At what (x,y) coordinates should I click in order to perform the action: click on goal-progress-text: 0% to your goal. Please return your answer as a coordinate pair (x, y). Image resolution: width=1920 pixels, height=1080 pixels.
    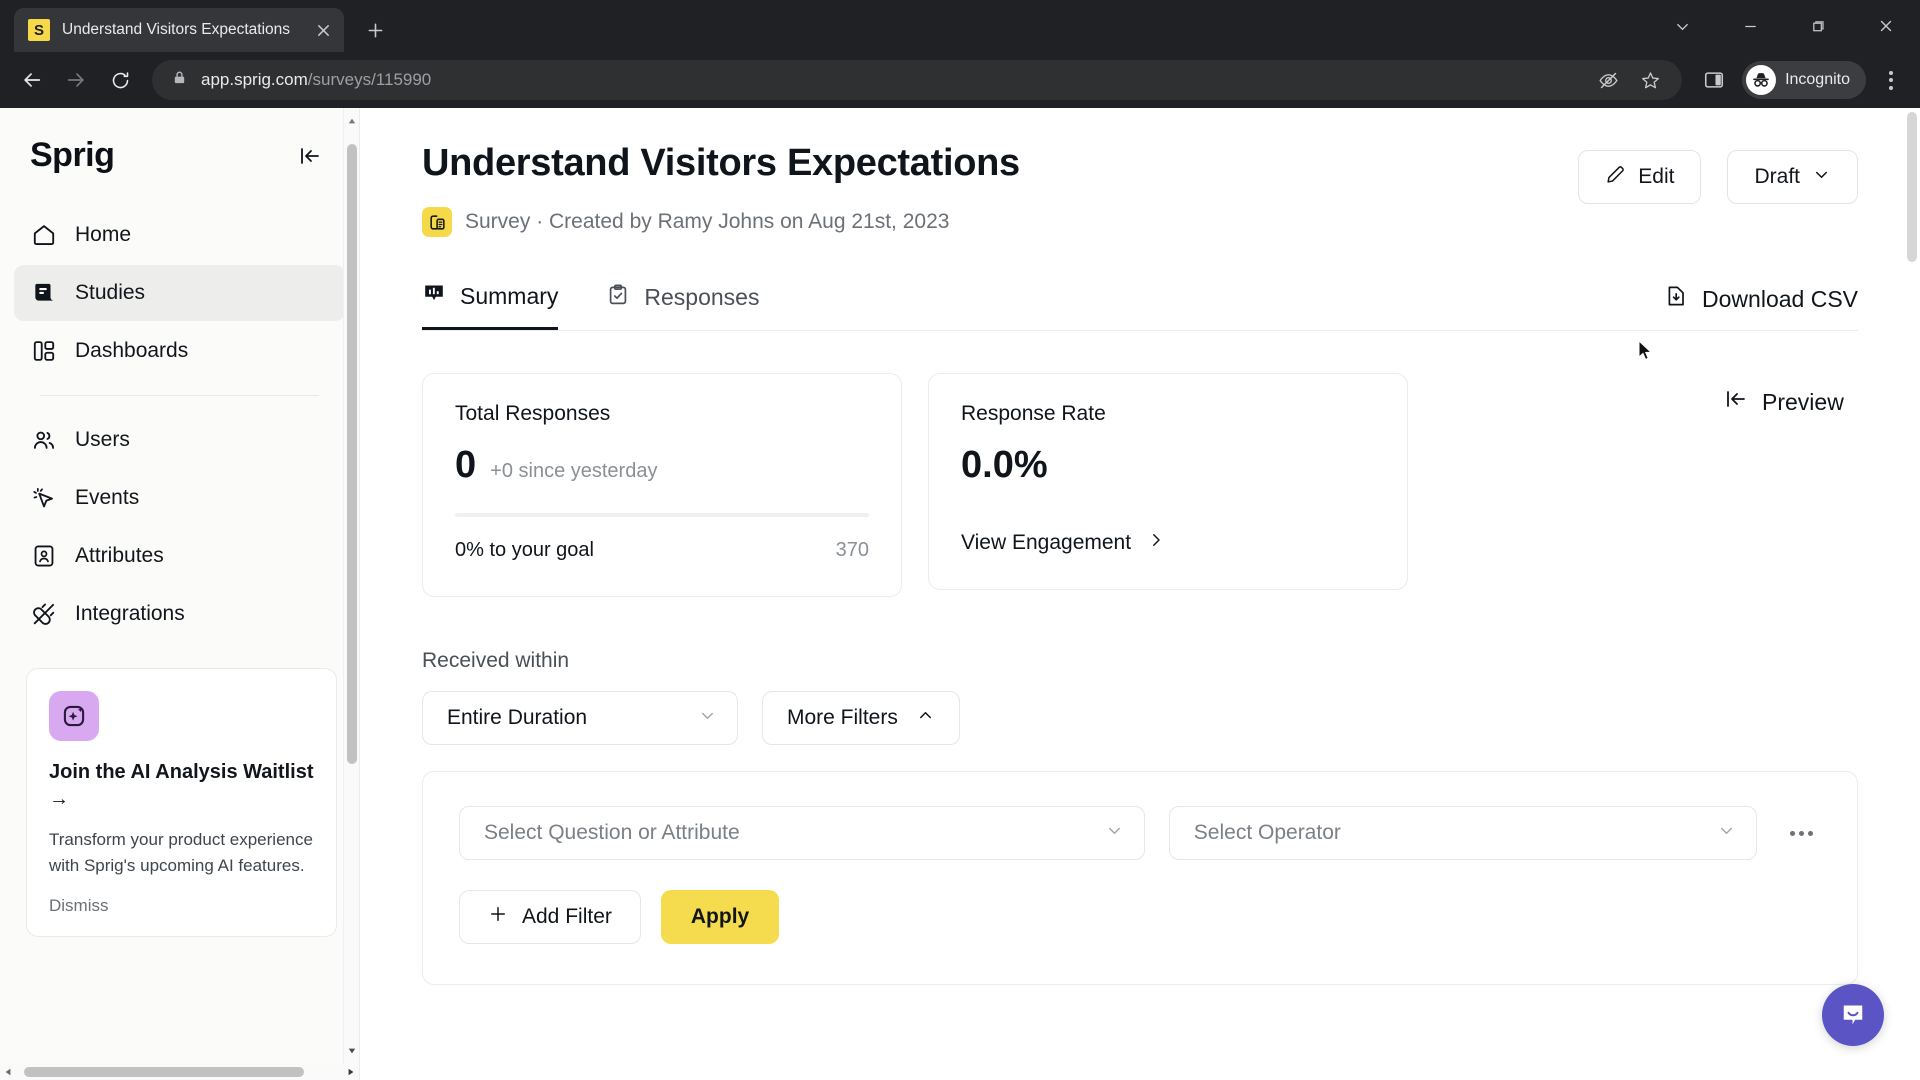
    Looking at the image, I should click on (524, 550).